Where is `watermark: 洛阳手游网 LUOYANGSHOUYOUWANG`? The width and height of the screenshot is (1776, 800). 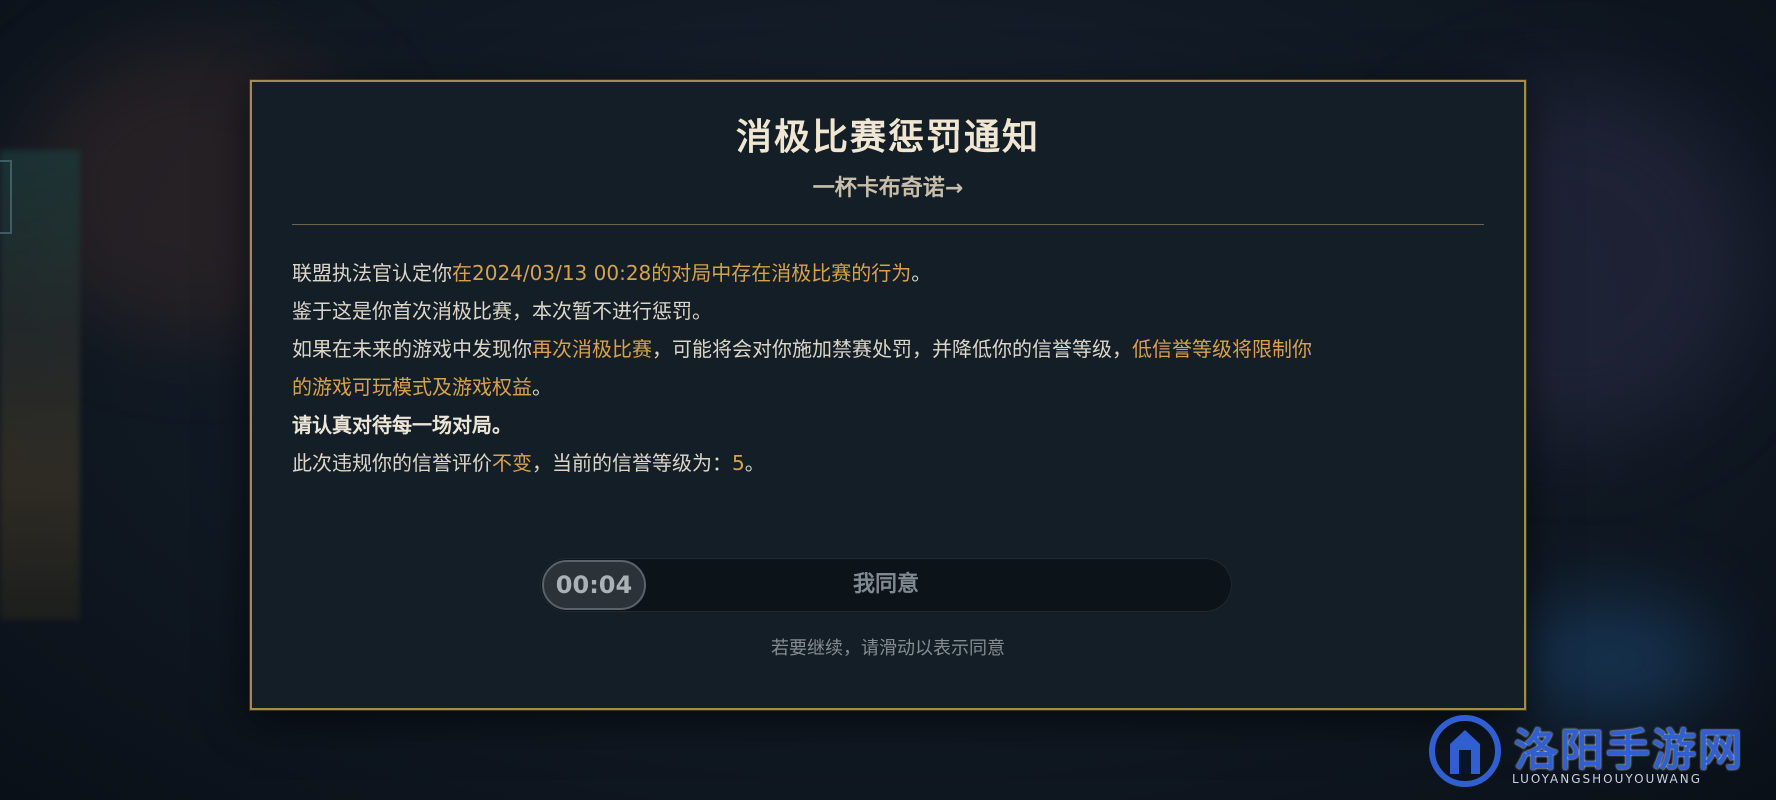
watermark: 洛阳手游网 LUOYANGSHOUYOUWANG is located at coordinates (1594, 753).